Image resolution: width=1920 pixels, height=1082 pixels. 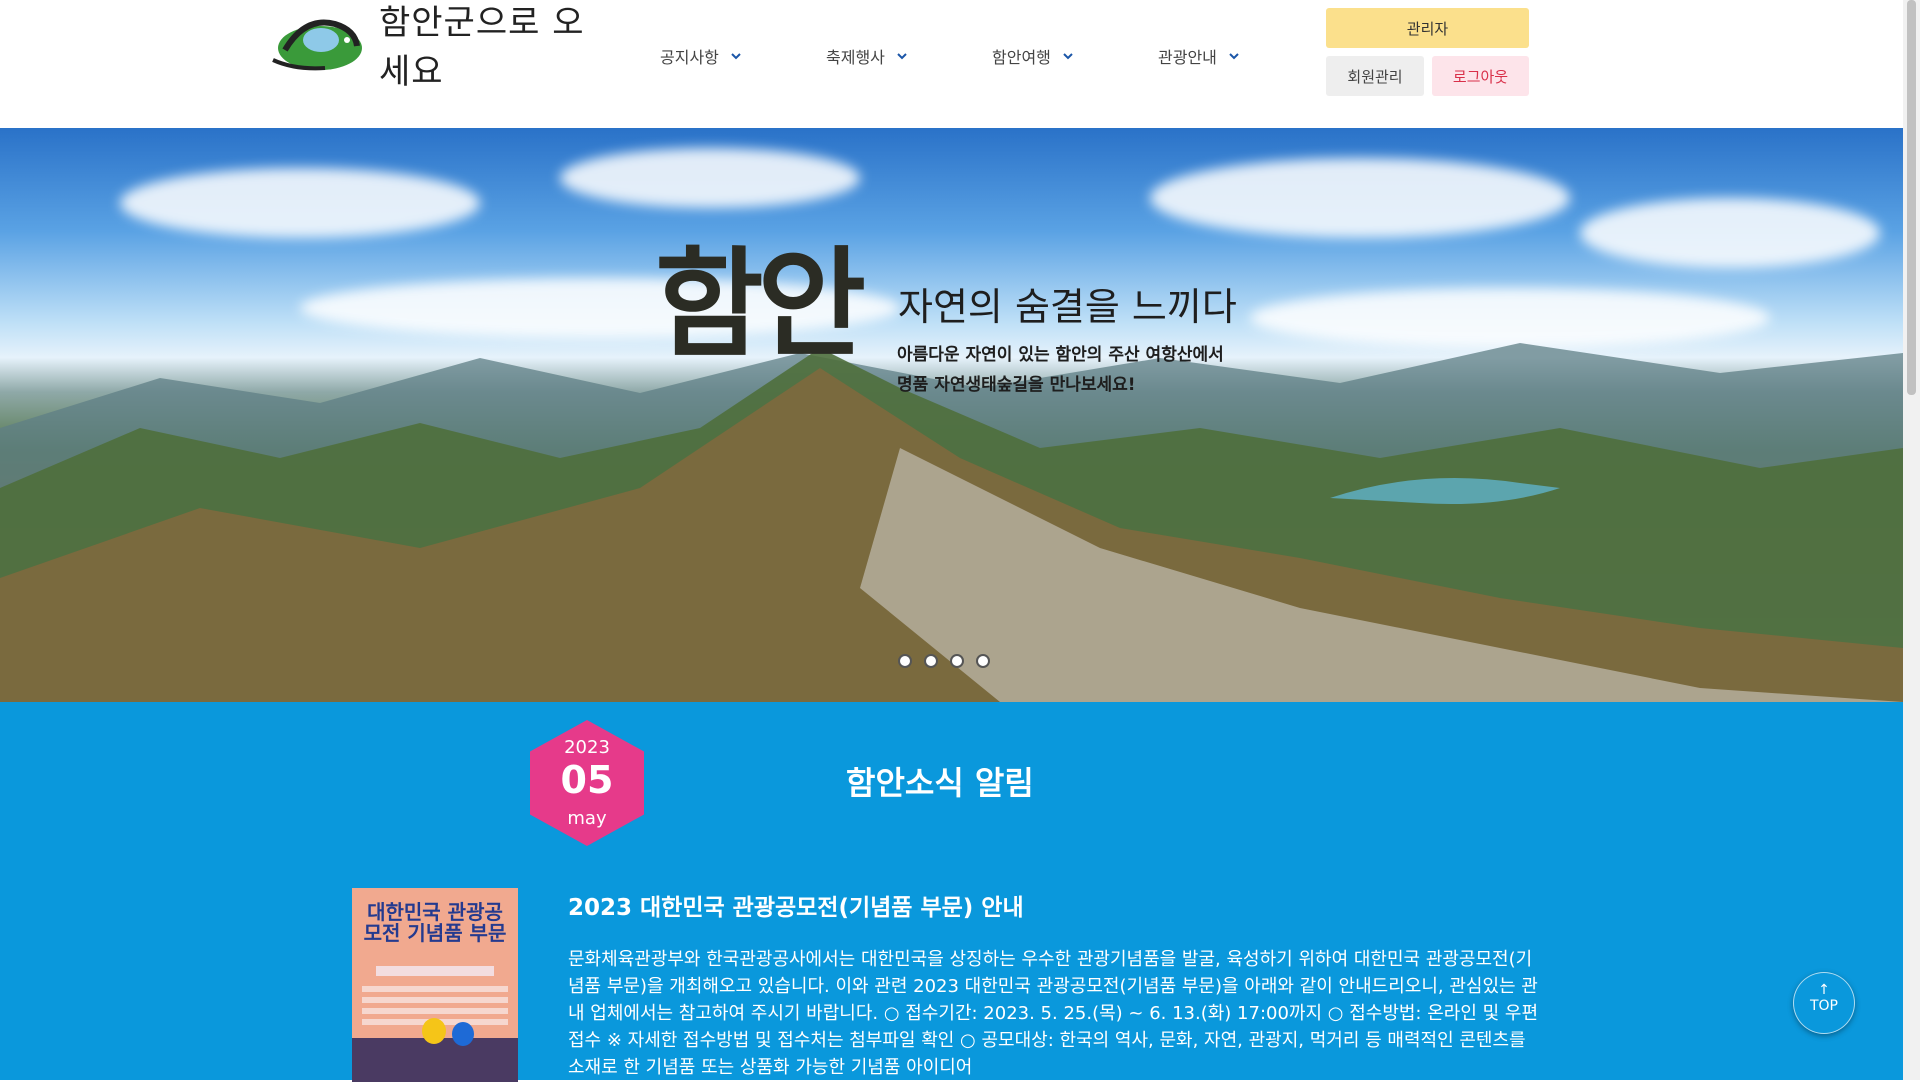 What do you see at coordinates (1824, 990) in the screenshot?
I see `arrow-up-icon: ↑` at bounding box center [1824, 990].